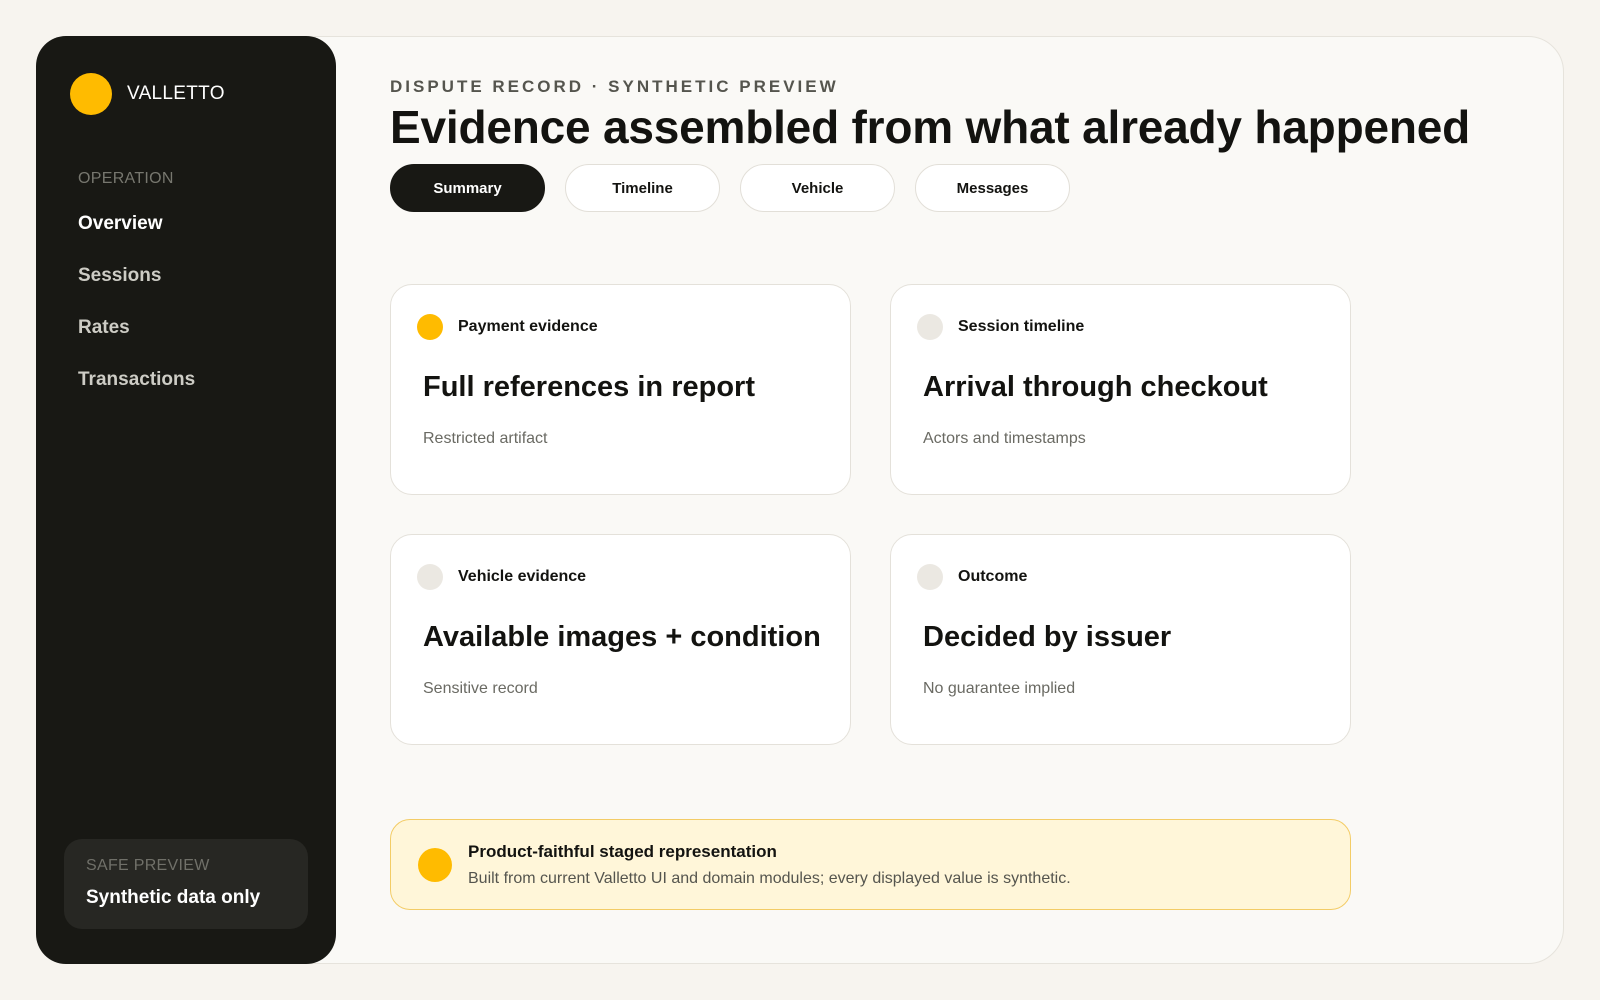 This screenshot has width=1600, height=1000. I want to click on card-subtitle: Actors and timestamps, so click(1004, 438).